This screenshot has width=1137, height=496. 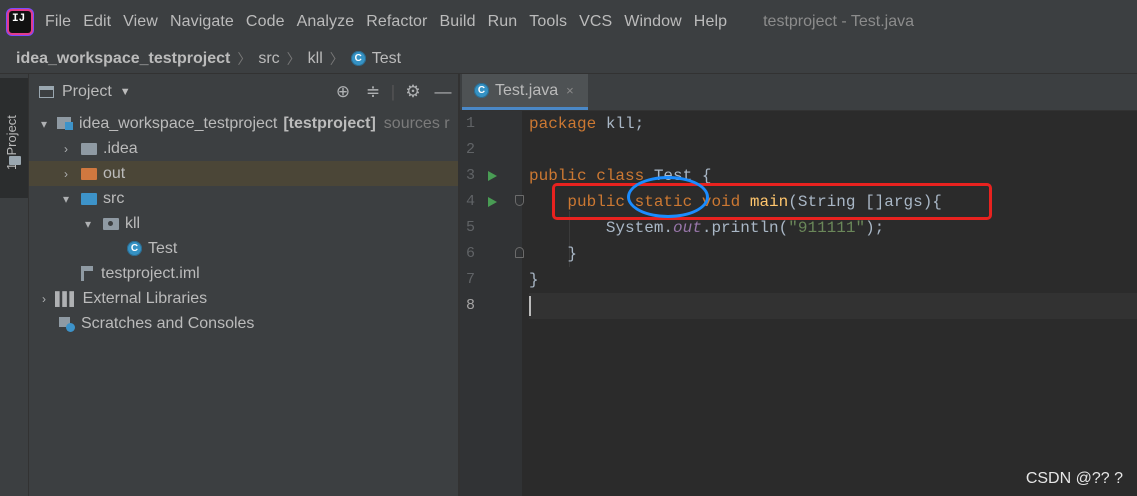 I want to click on gutter-line-1: 1, so click(x=471, y=123).